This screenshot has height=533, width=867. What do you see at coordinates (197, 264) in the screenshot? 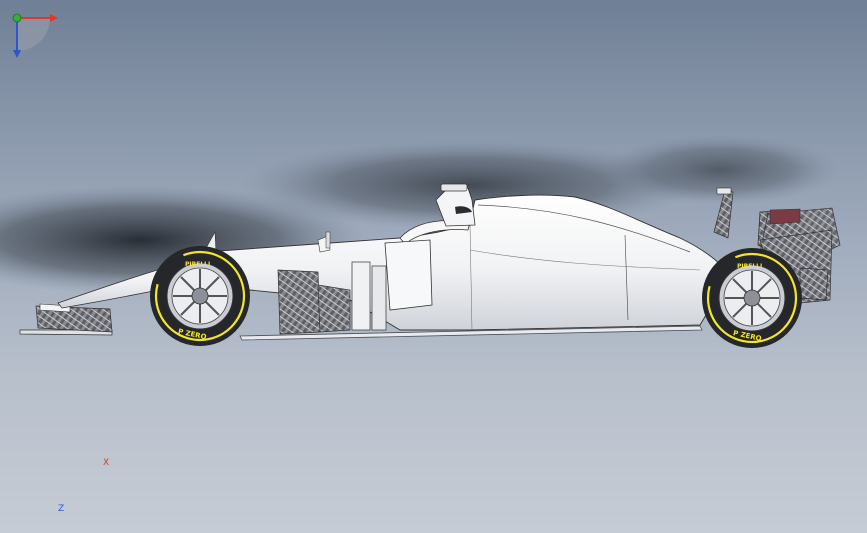
I see `front-tire-brand: PIRELLI` at bounding box center [197, 264].